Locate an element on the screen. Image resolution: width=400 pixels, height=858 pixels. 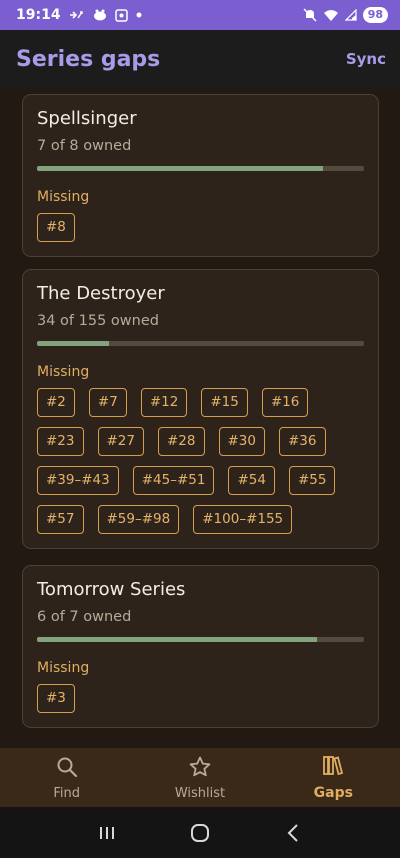
wifi-icon is located at coordinates (331, 15).